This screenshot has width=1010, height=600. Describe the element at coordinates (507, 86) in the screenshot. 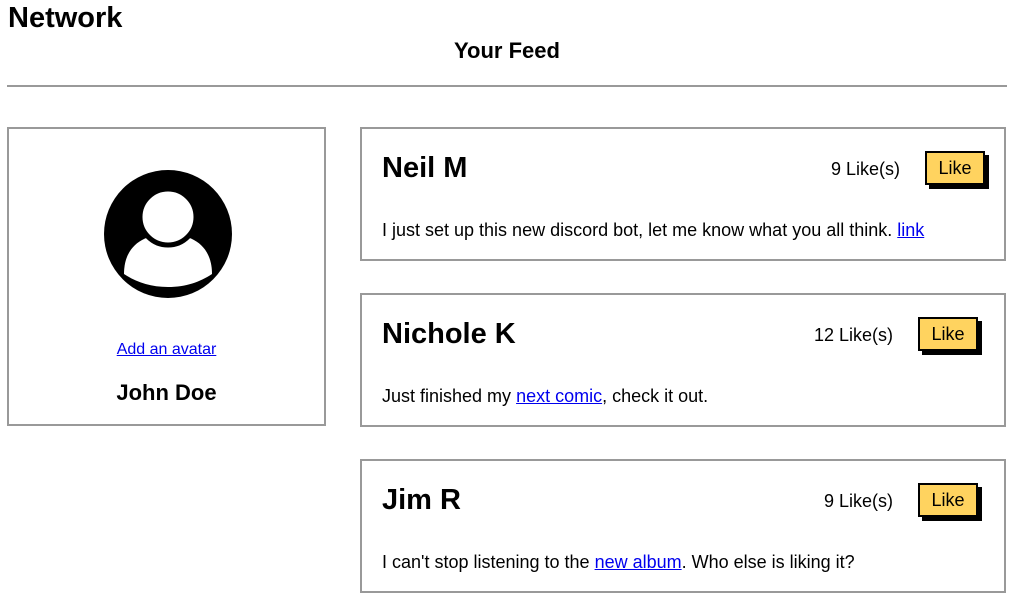

I see `header-divider` at that location.